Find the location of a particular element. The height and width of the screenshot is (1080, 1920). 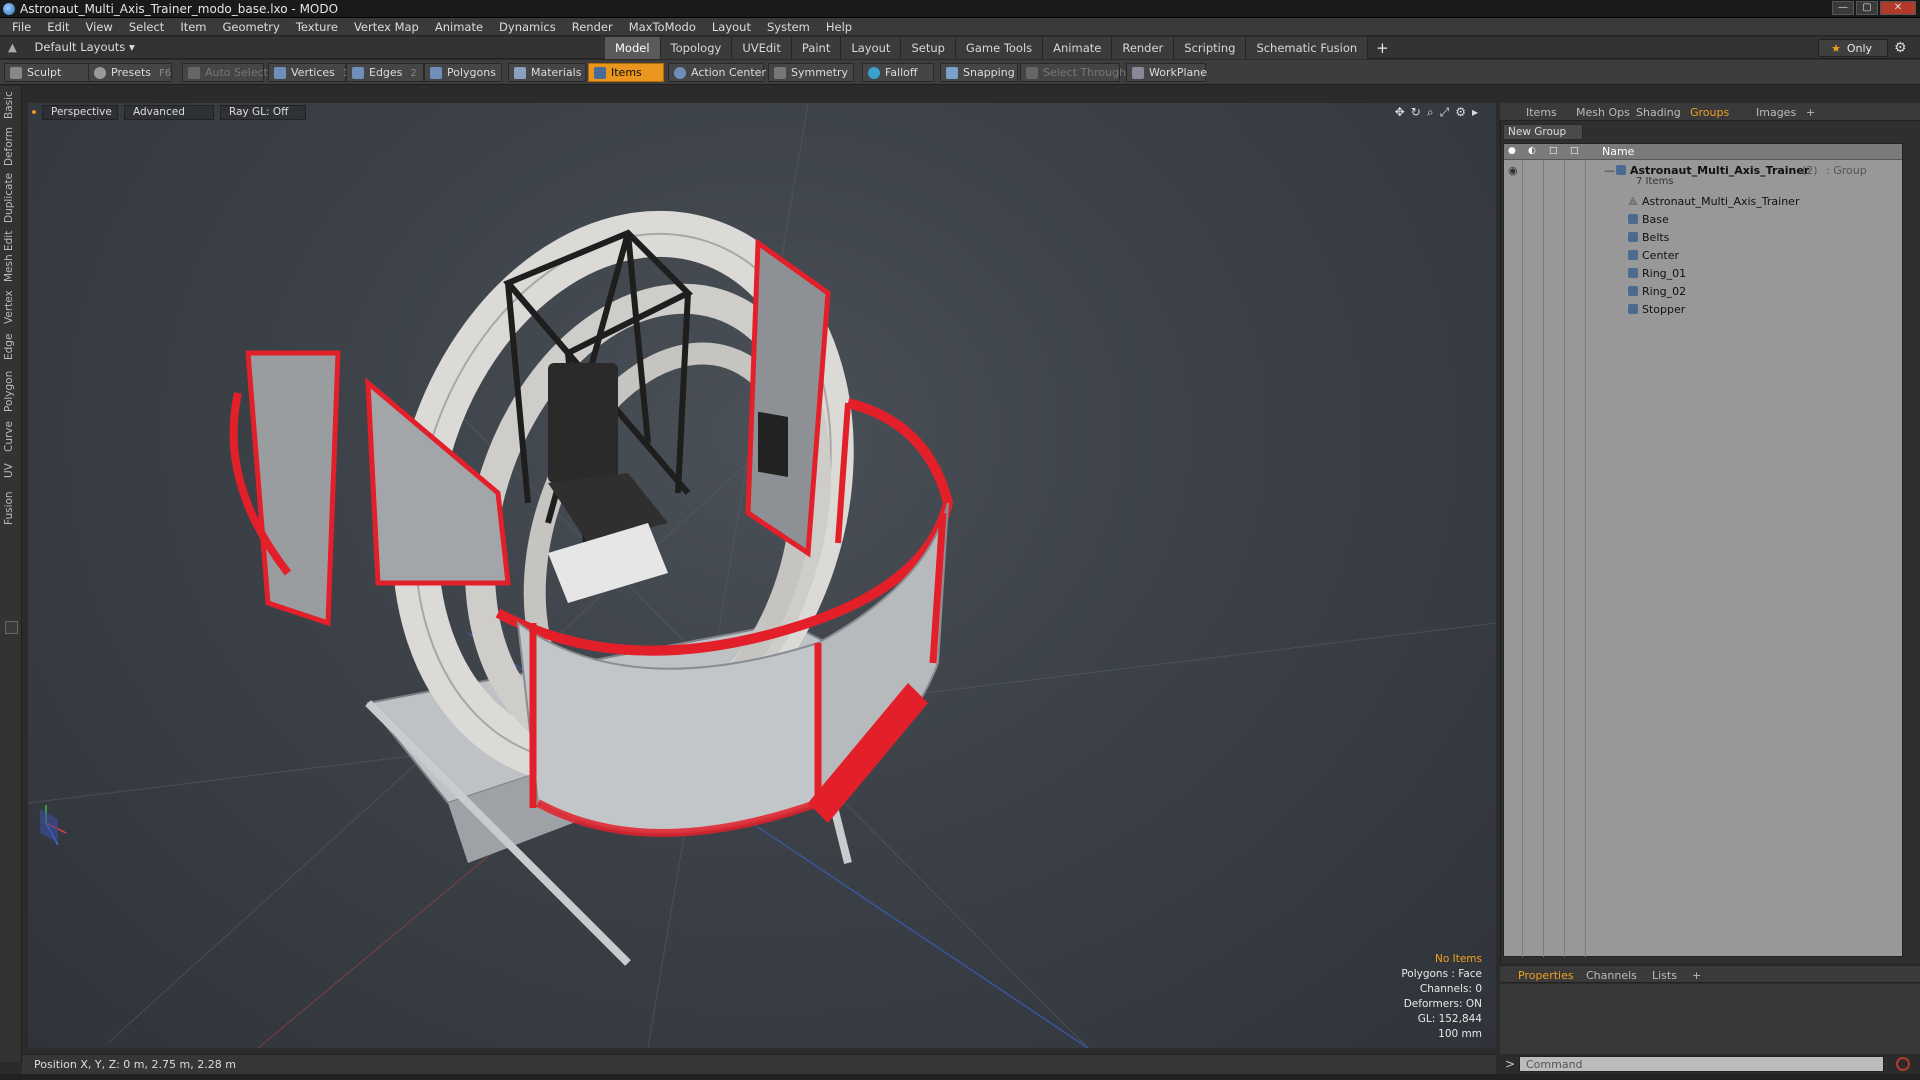

edges-button: Edges 2 is located at coordinates (385, 72).